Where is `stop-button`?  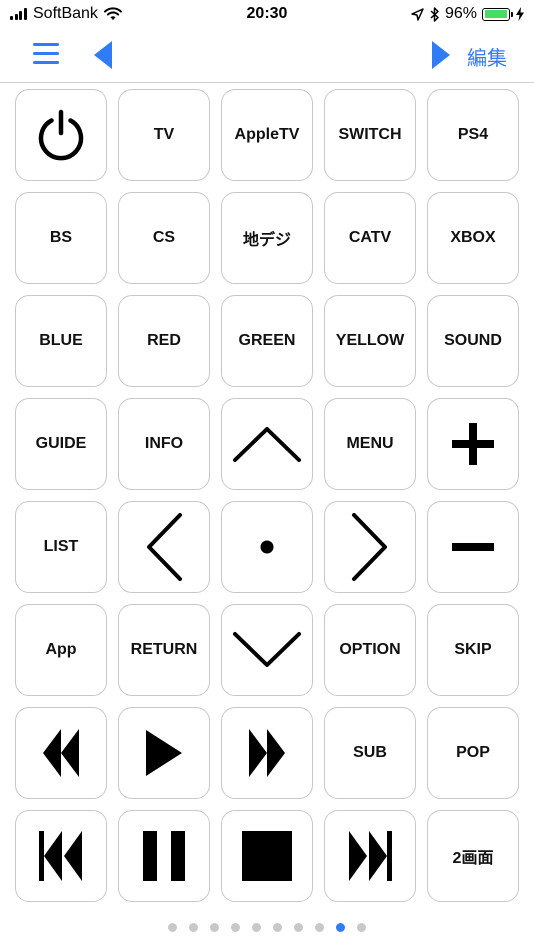
stop-button is located at coordinates (267, 856).